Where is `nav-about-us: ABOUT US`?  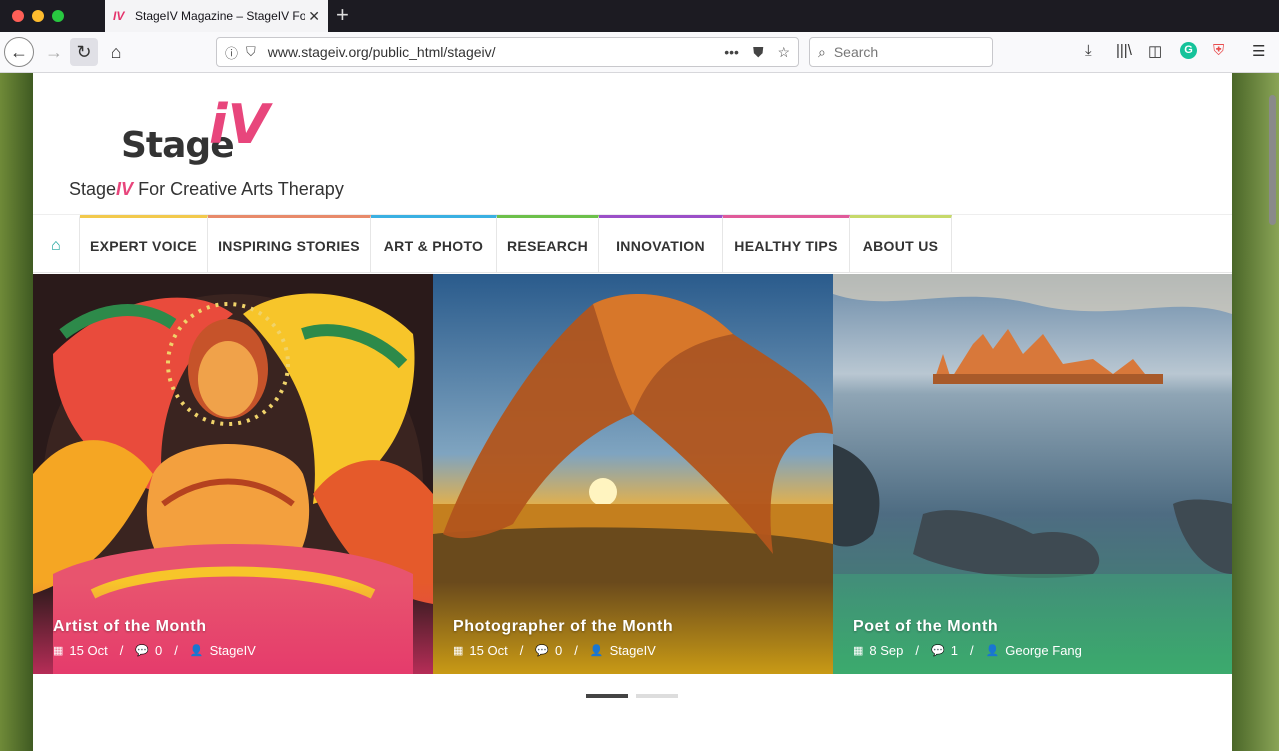
nav-about-us: ABOUT US is located at coordinates (901, 244).